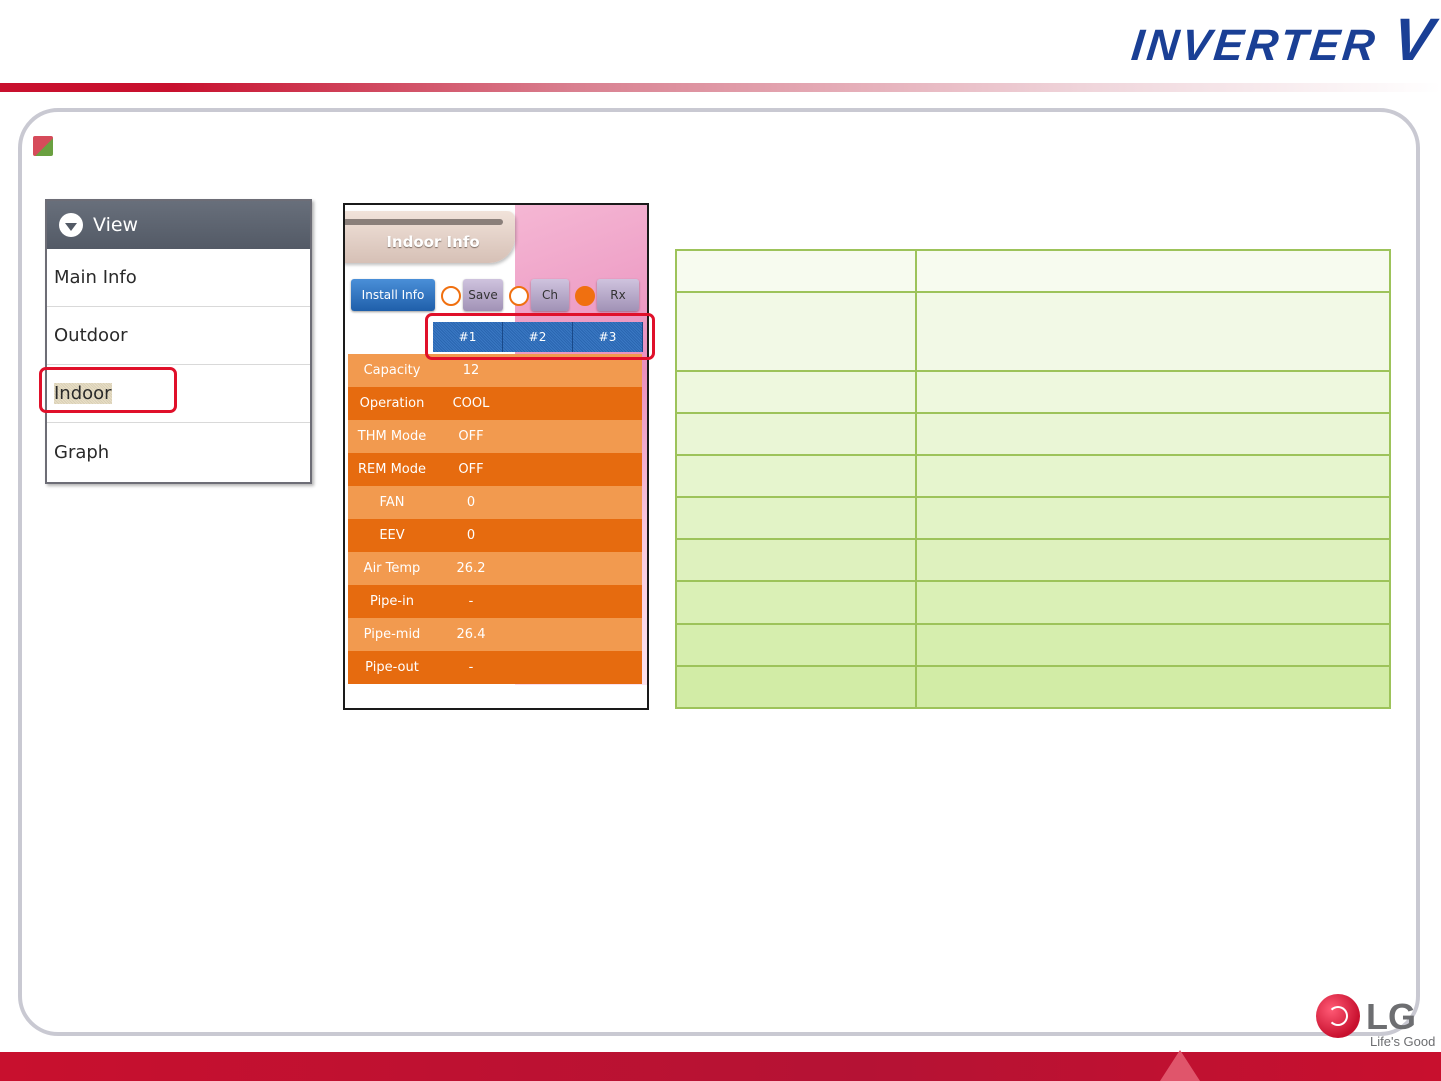 This screenshot has width=1441, height=1081. I want to click on brand-mark: V, so click(1413, 39).